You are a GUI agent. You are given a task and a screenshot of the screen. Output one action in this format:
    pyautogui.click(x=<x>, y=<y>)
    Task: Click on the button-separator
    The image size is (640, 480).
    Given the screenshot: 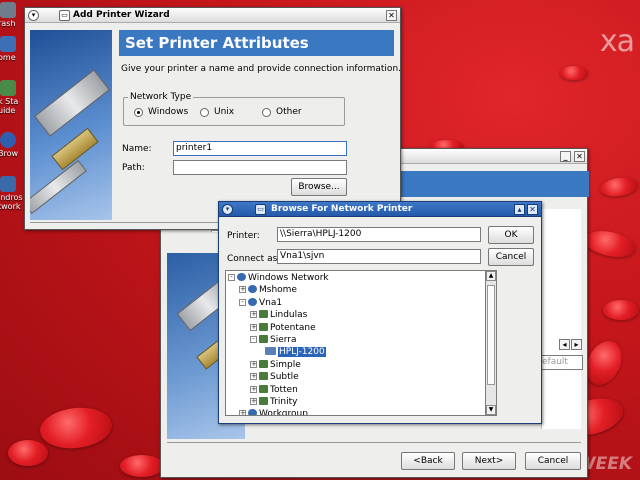 What is the action you would take?
    pyautogui.click(x=374, y=442)
    